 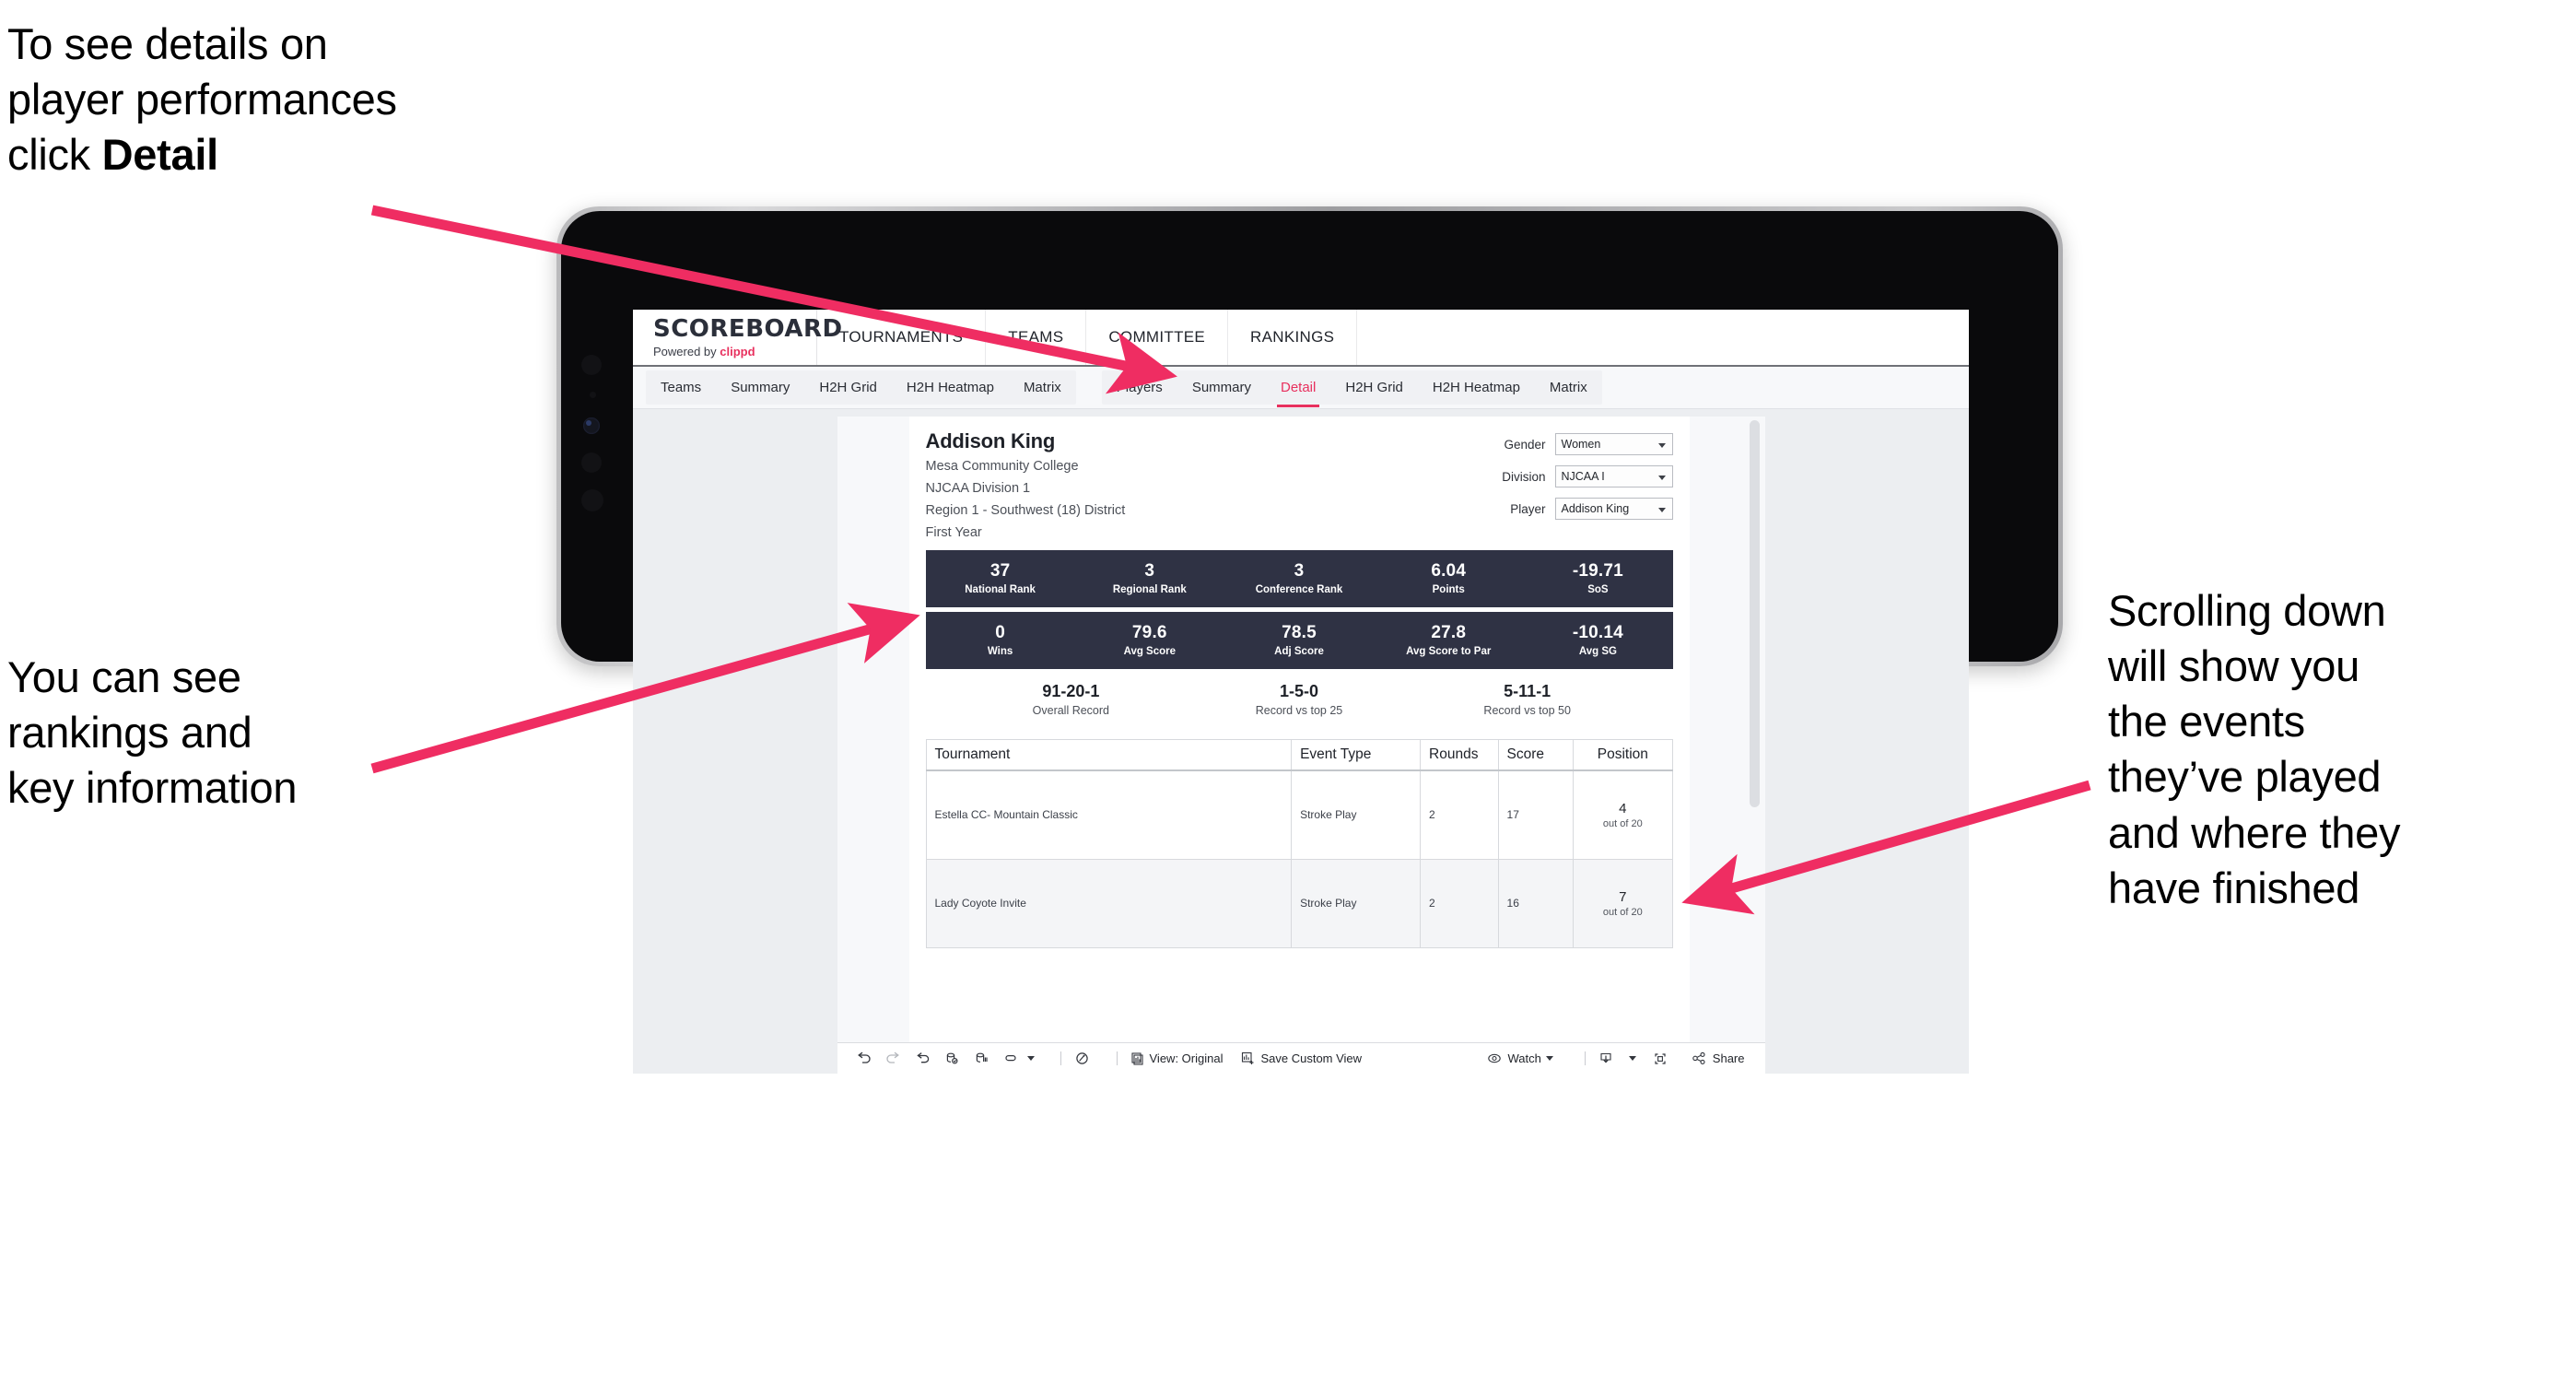 I want to click on lens-icon, so click(x=591, y=425).